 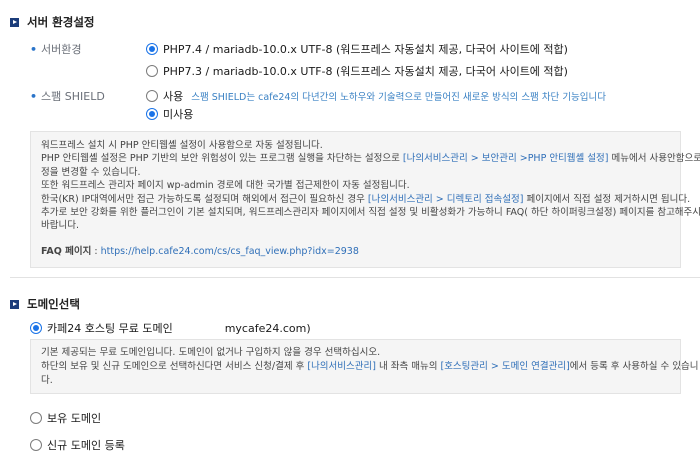 I want to click on shield-unuse-option: 미사용, so click(x=169, y=114).